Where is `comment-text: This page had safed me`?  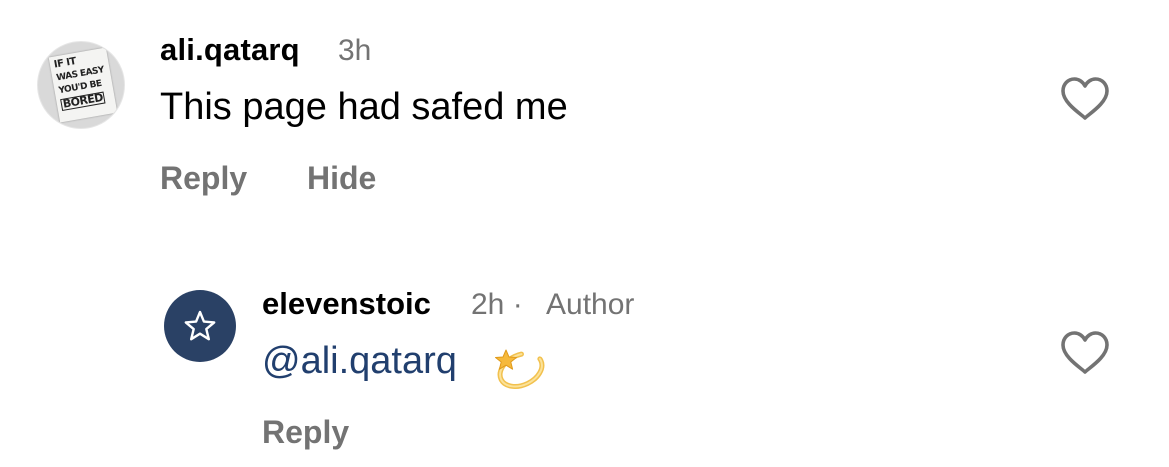
comment-text: This page had safed me is located at coordinates (364, 107).